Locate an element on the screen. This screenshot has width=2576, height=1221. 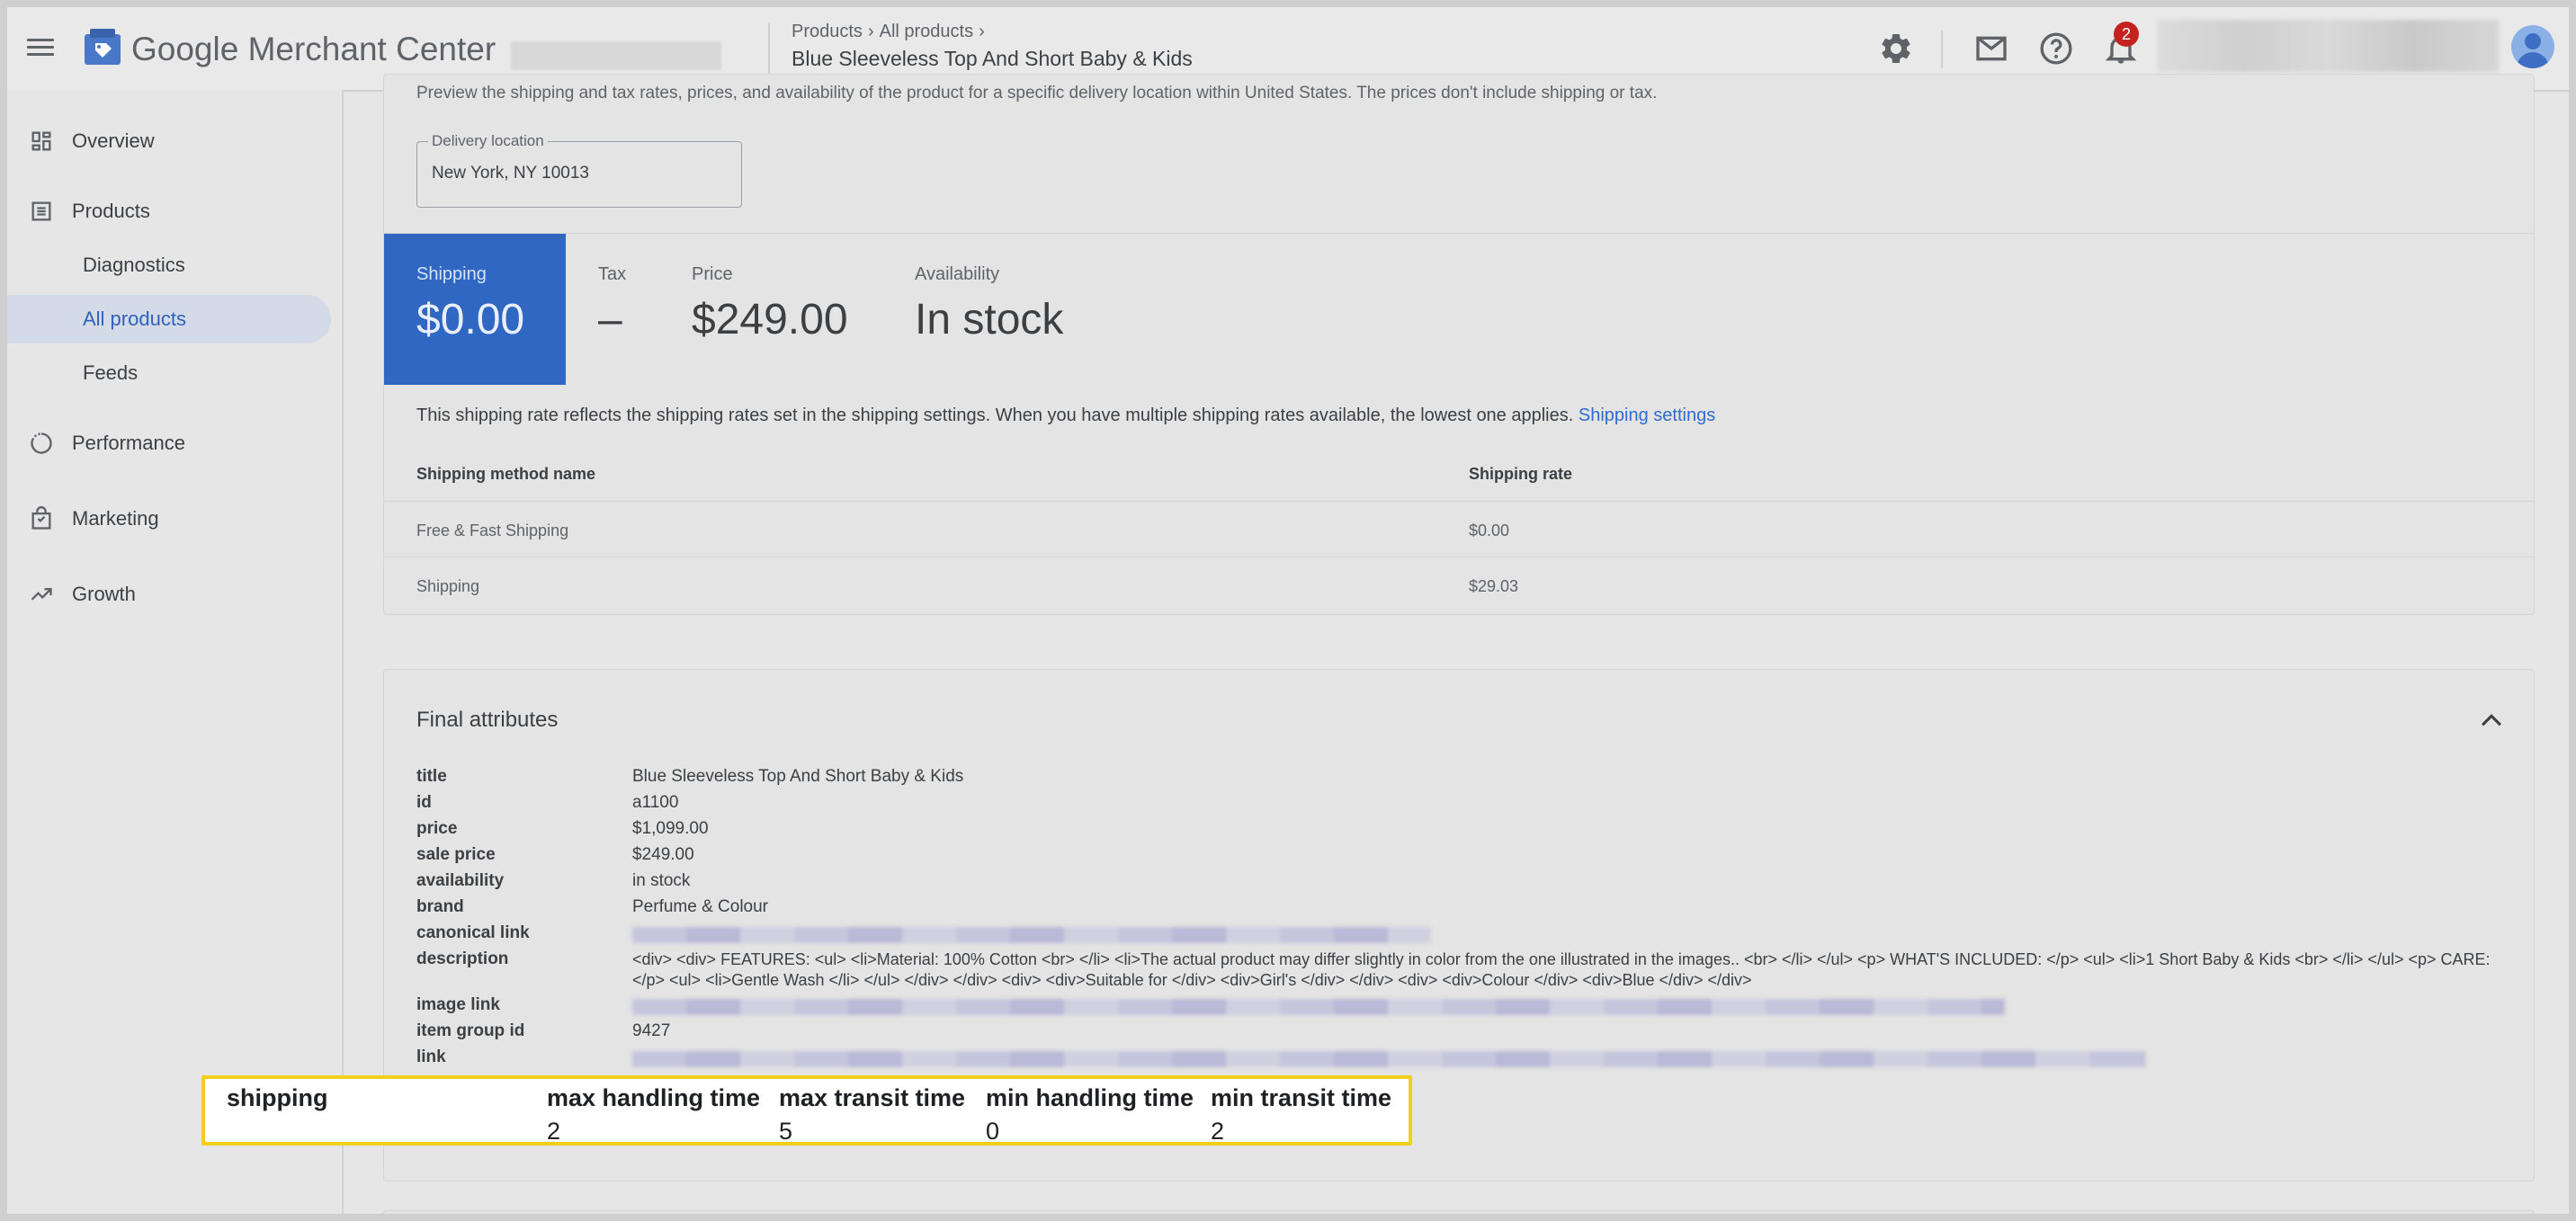
callout-header: max transit time is located at coordinates (872, 1097).